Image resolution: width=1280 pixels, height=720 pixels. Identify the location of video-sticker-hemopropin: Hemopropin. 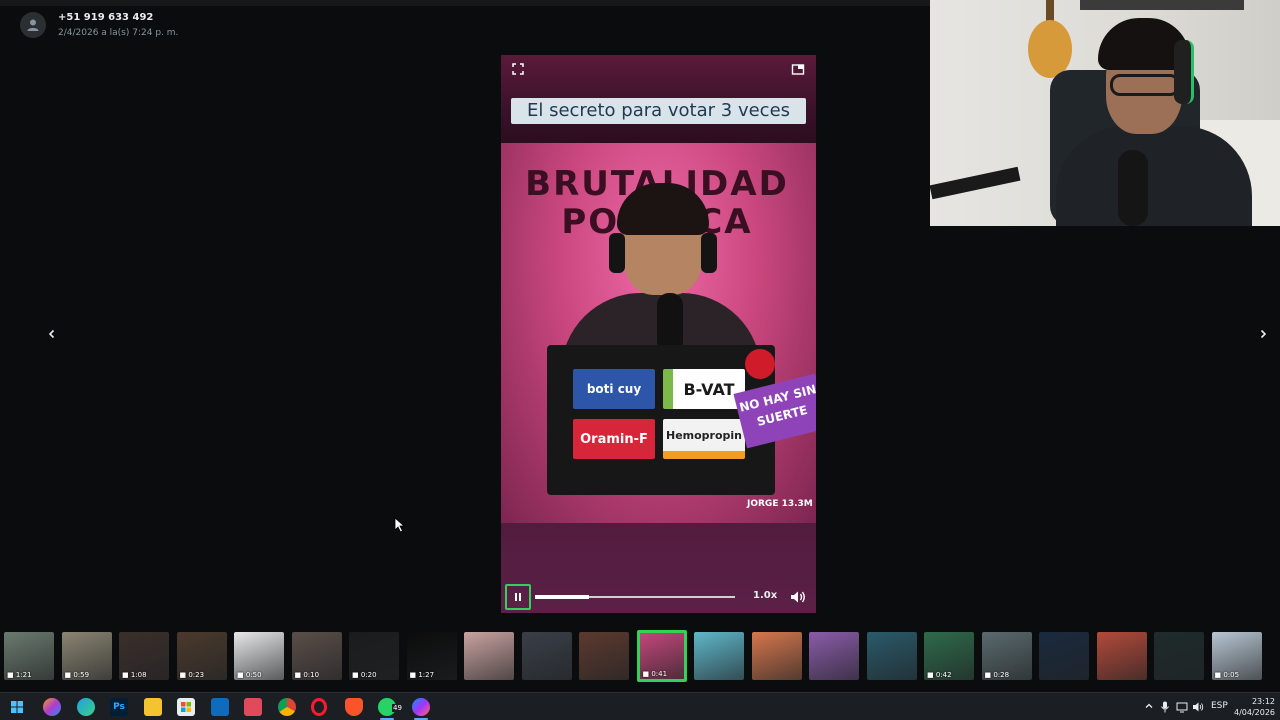
(704, 439).